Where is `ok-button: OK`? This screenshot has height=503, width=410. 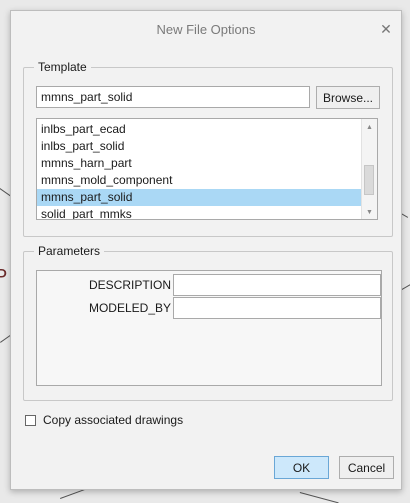
ok-button: OK is located at coordinates (301, 467).